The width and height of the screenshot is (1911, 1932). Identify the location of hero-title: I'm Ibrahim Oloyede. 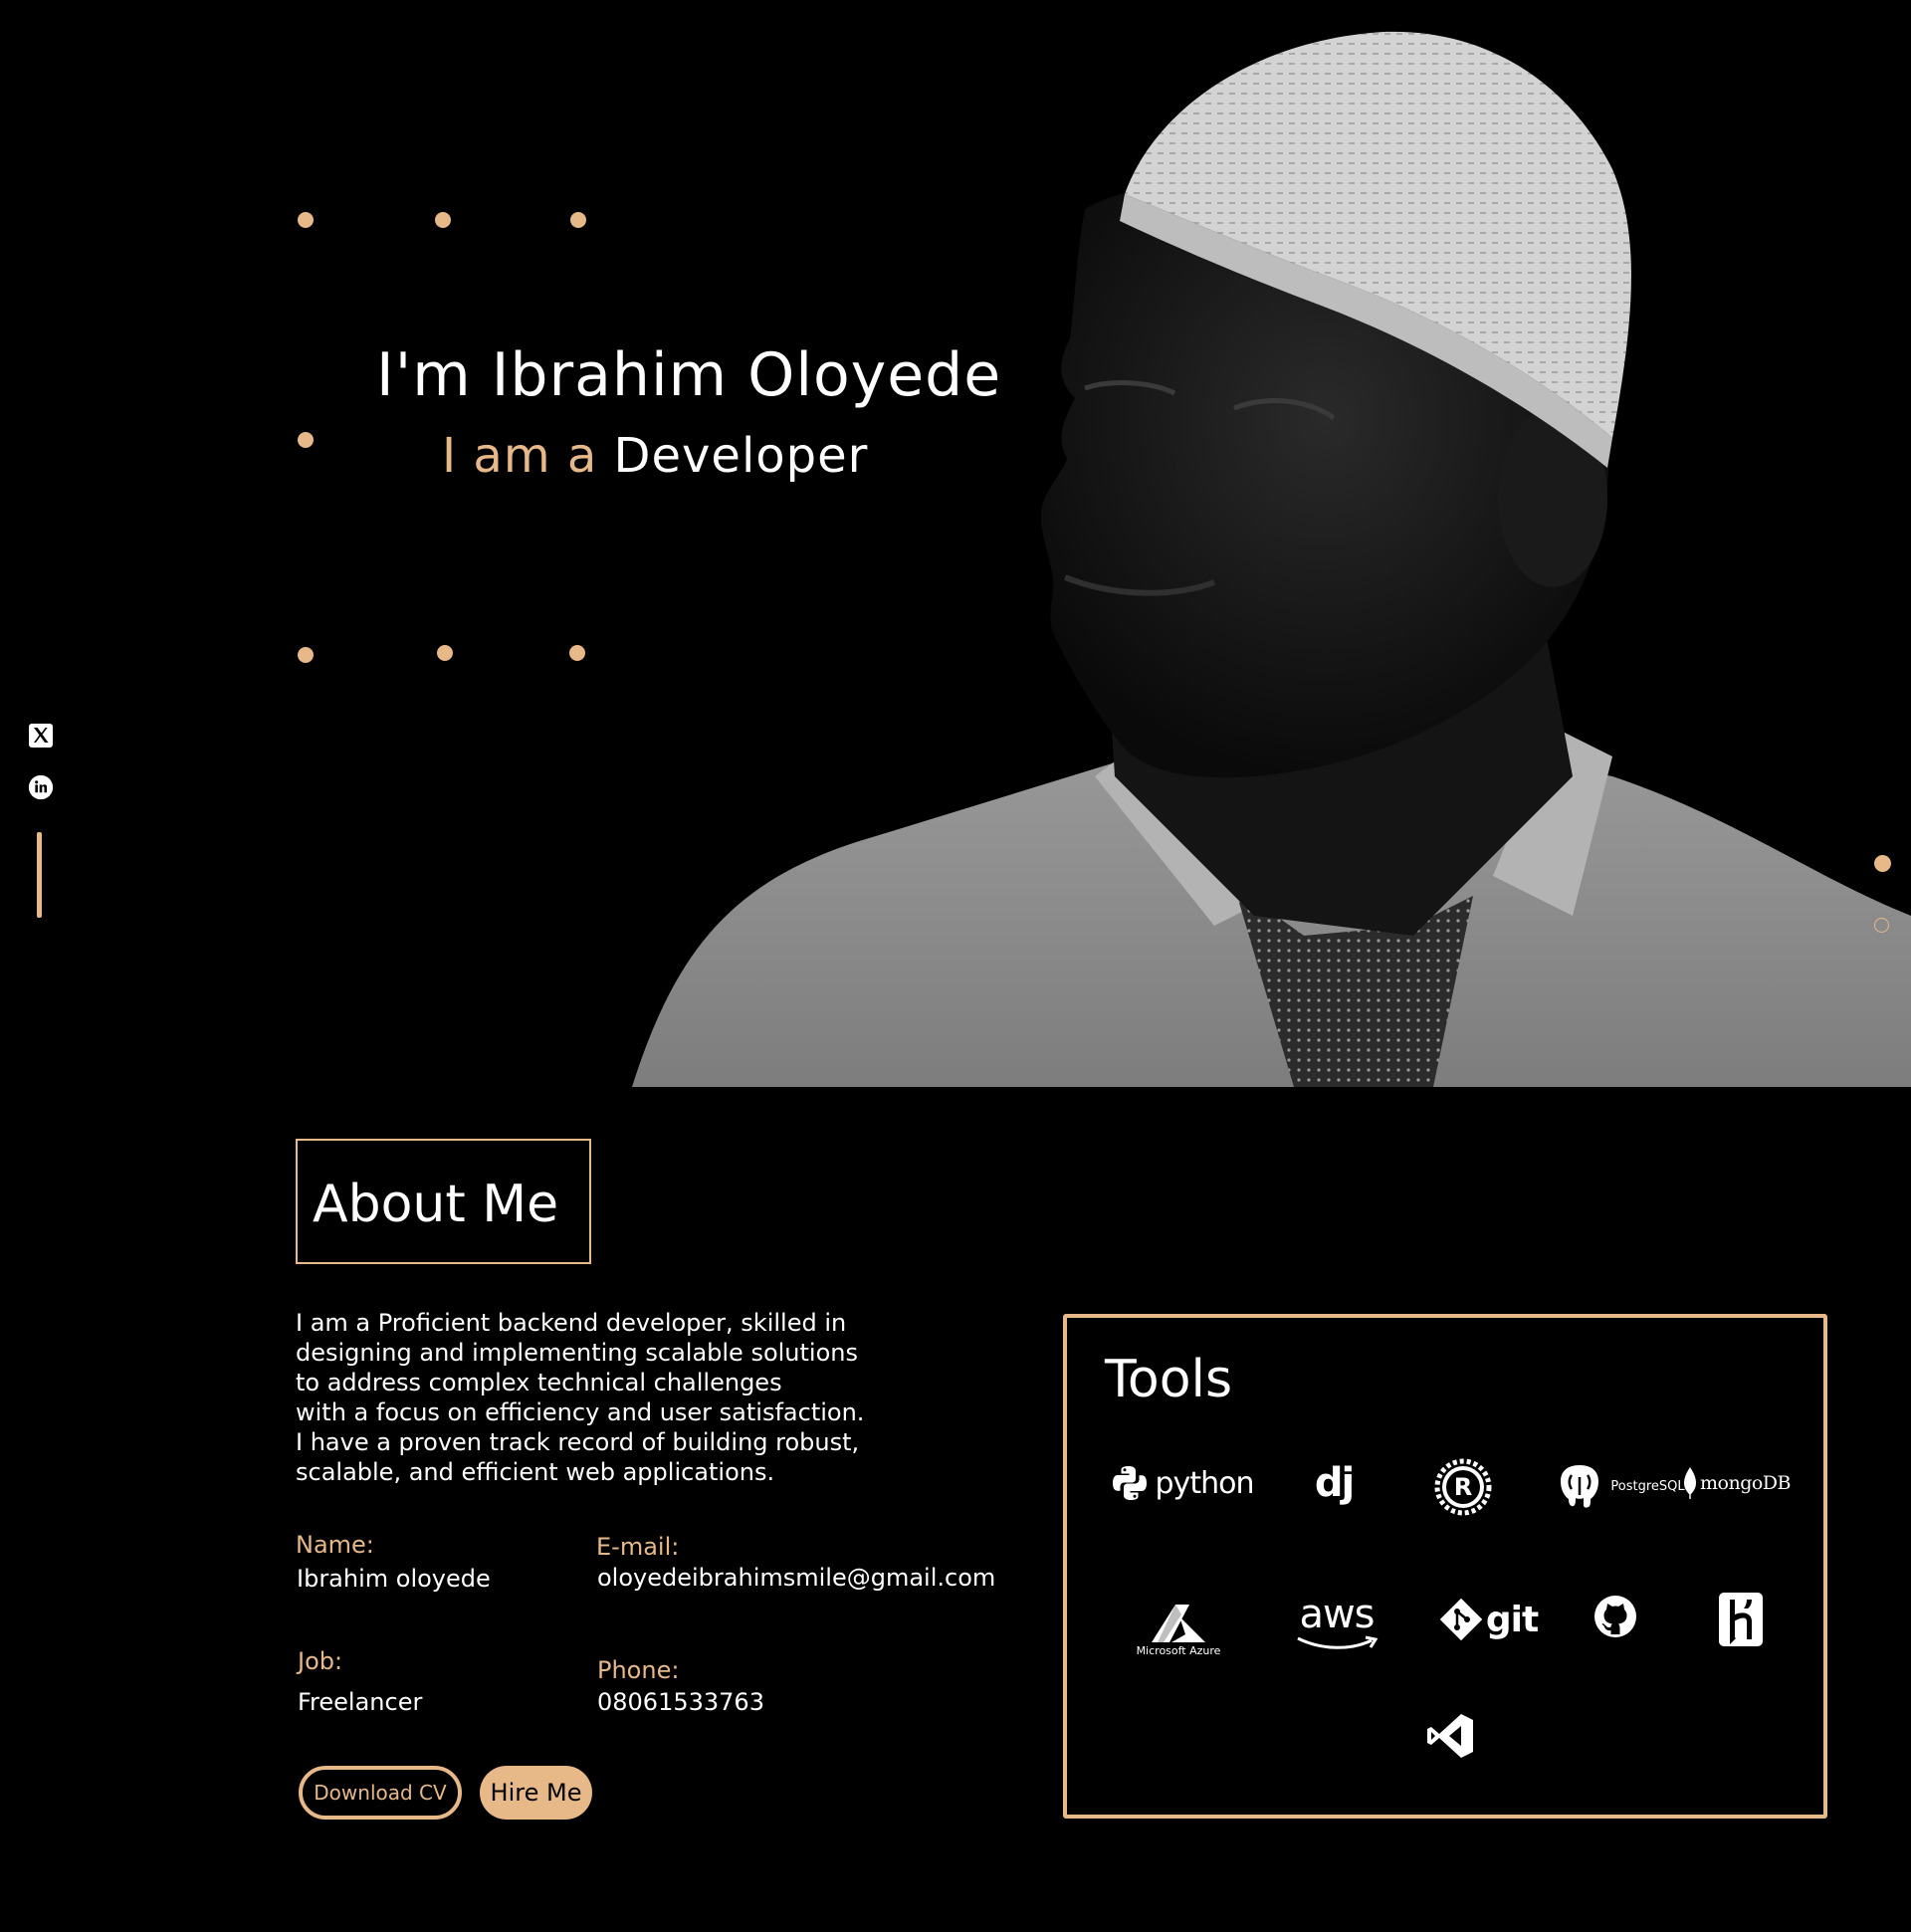
(689, 375).